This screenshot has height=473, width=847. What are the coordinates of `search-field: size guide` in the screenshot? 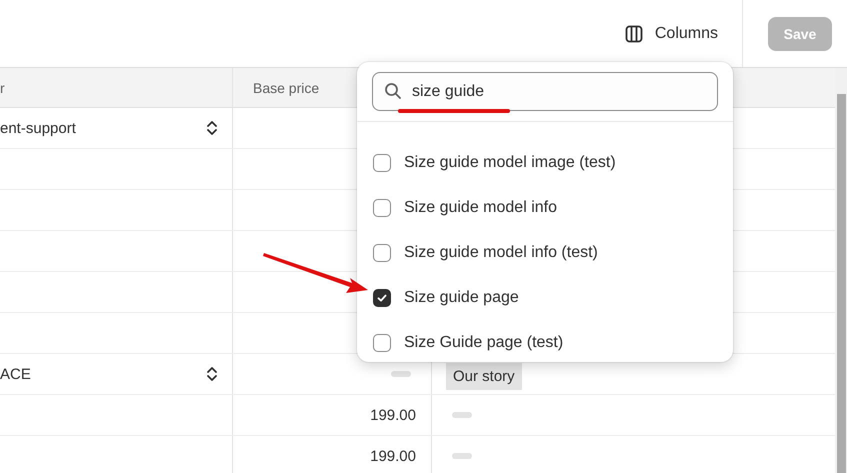 It's located at (545, 91).